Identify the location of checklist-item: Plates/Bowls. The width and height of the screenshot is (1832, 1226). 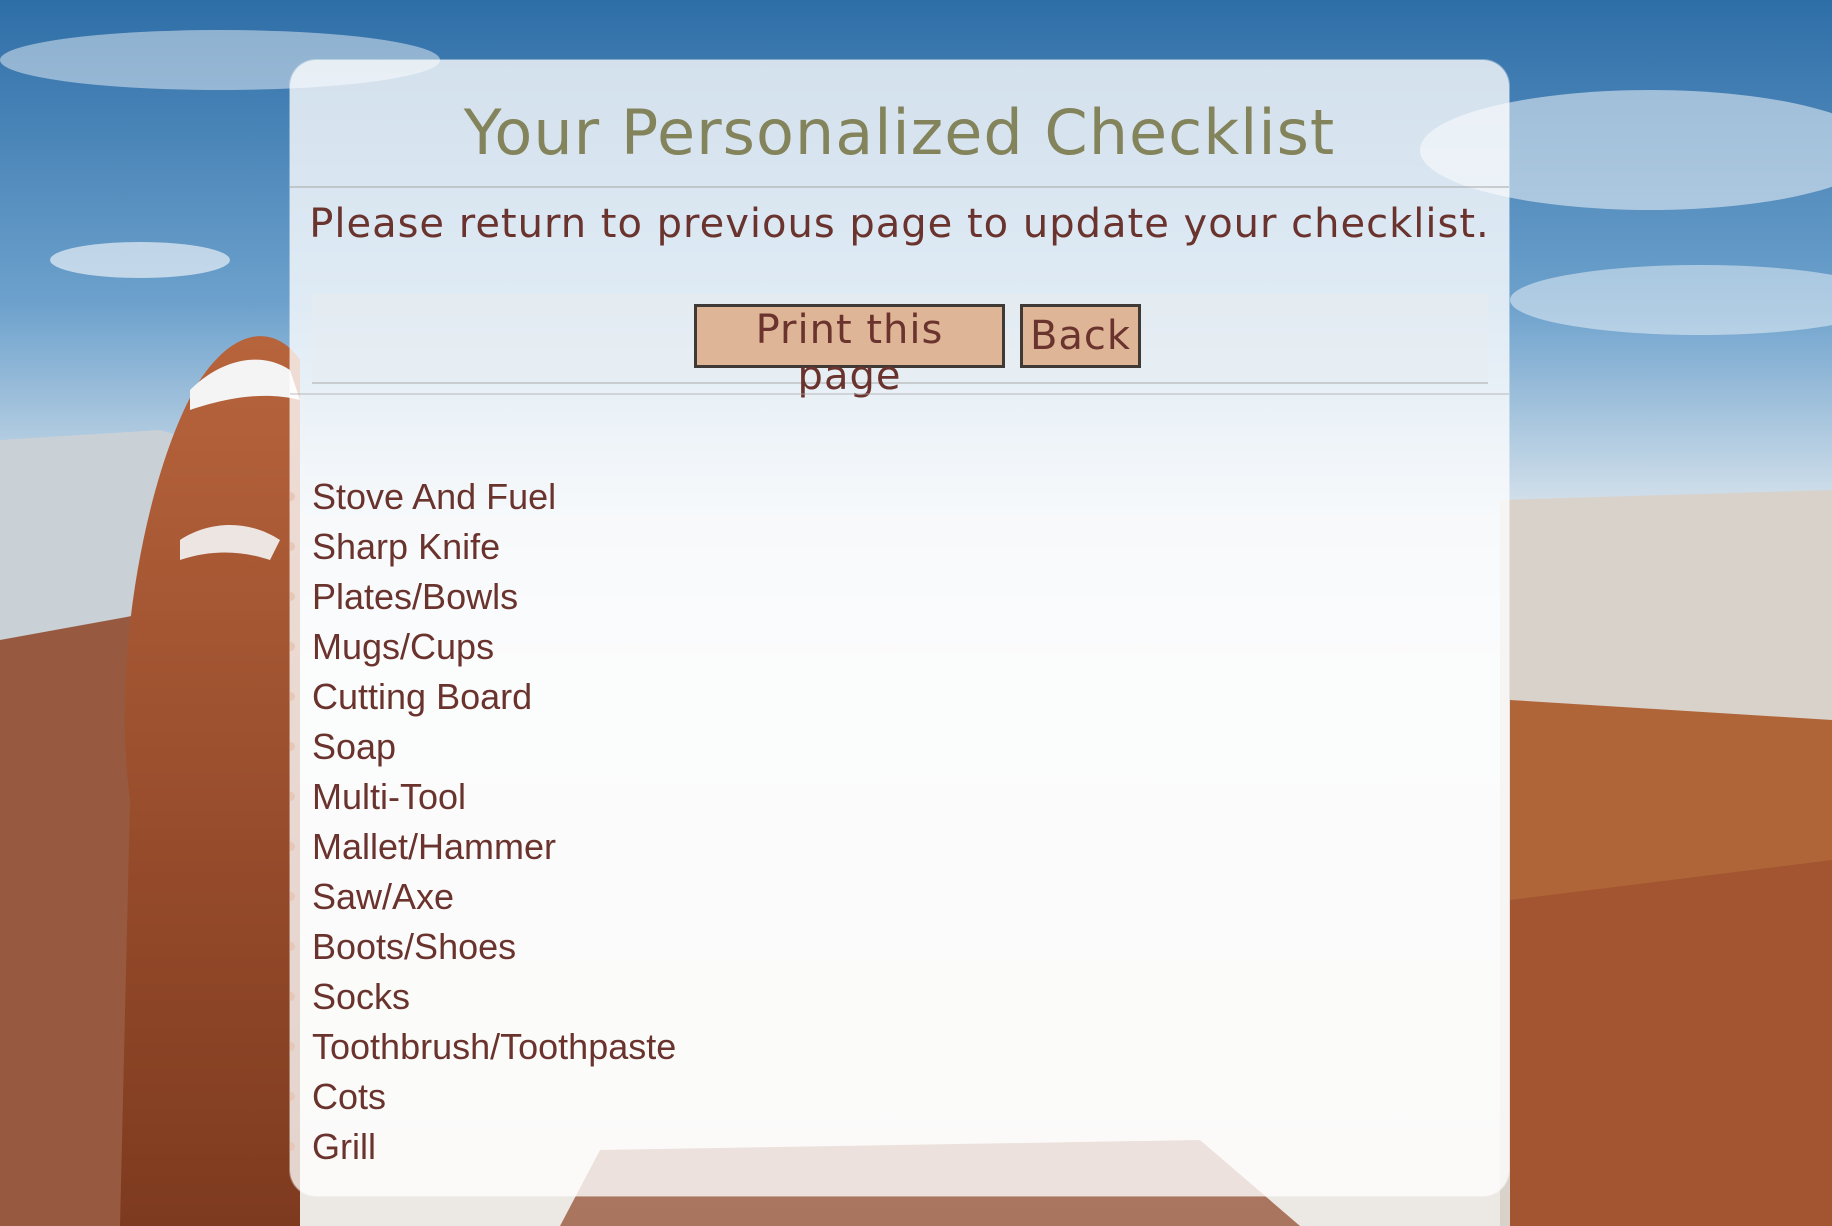
(483, 597).